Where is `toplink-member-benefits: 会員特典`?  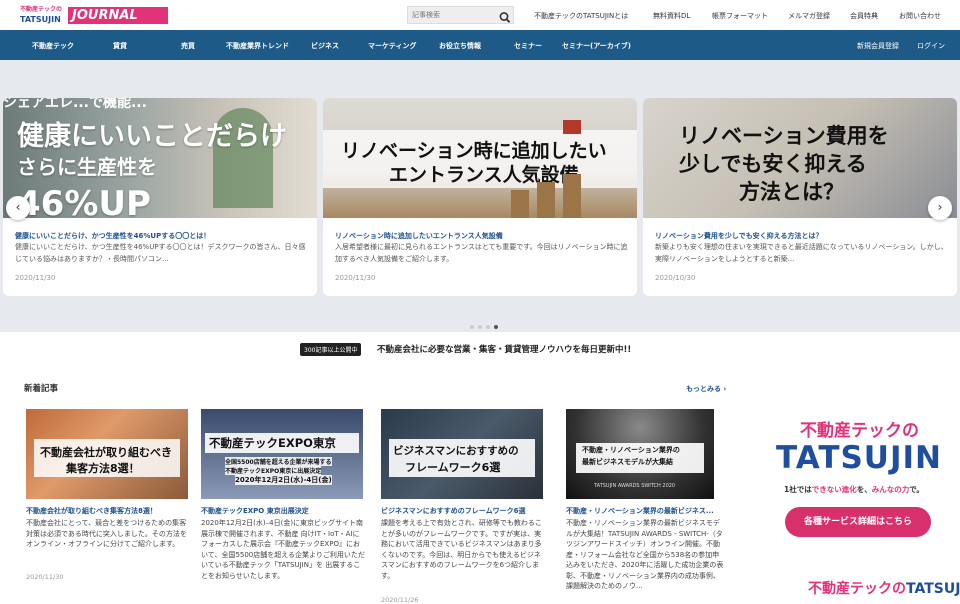
toplink-member-benefits: 会員特典 is located at coordinates (864, 16).